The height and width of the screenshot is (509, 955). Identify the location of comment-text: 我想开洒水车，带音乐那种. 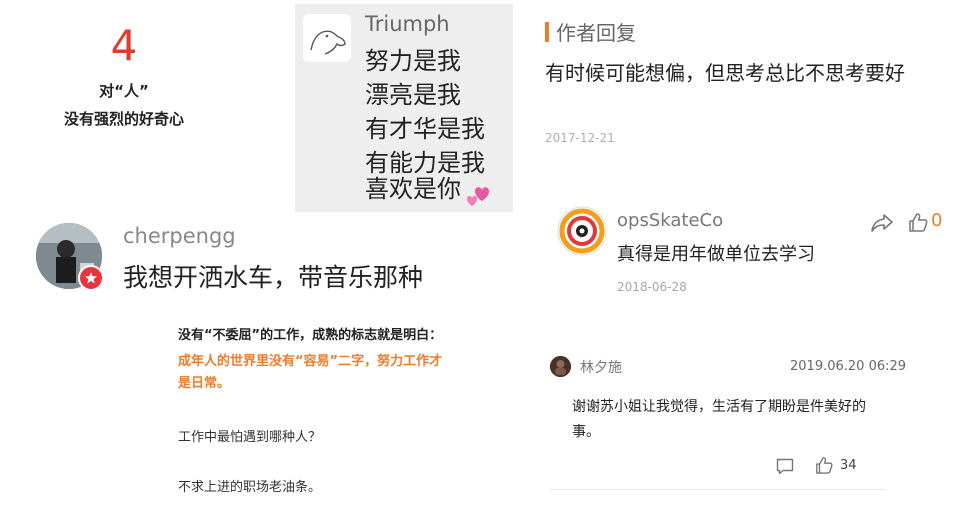
(273, 277).